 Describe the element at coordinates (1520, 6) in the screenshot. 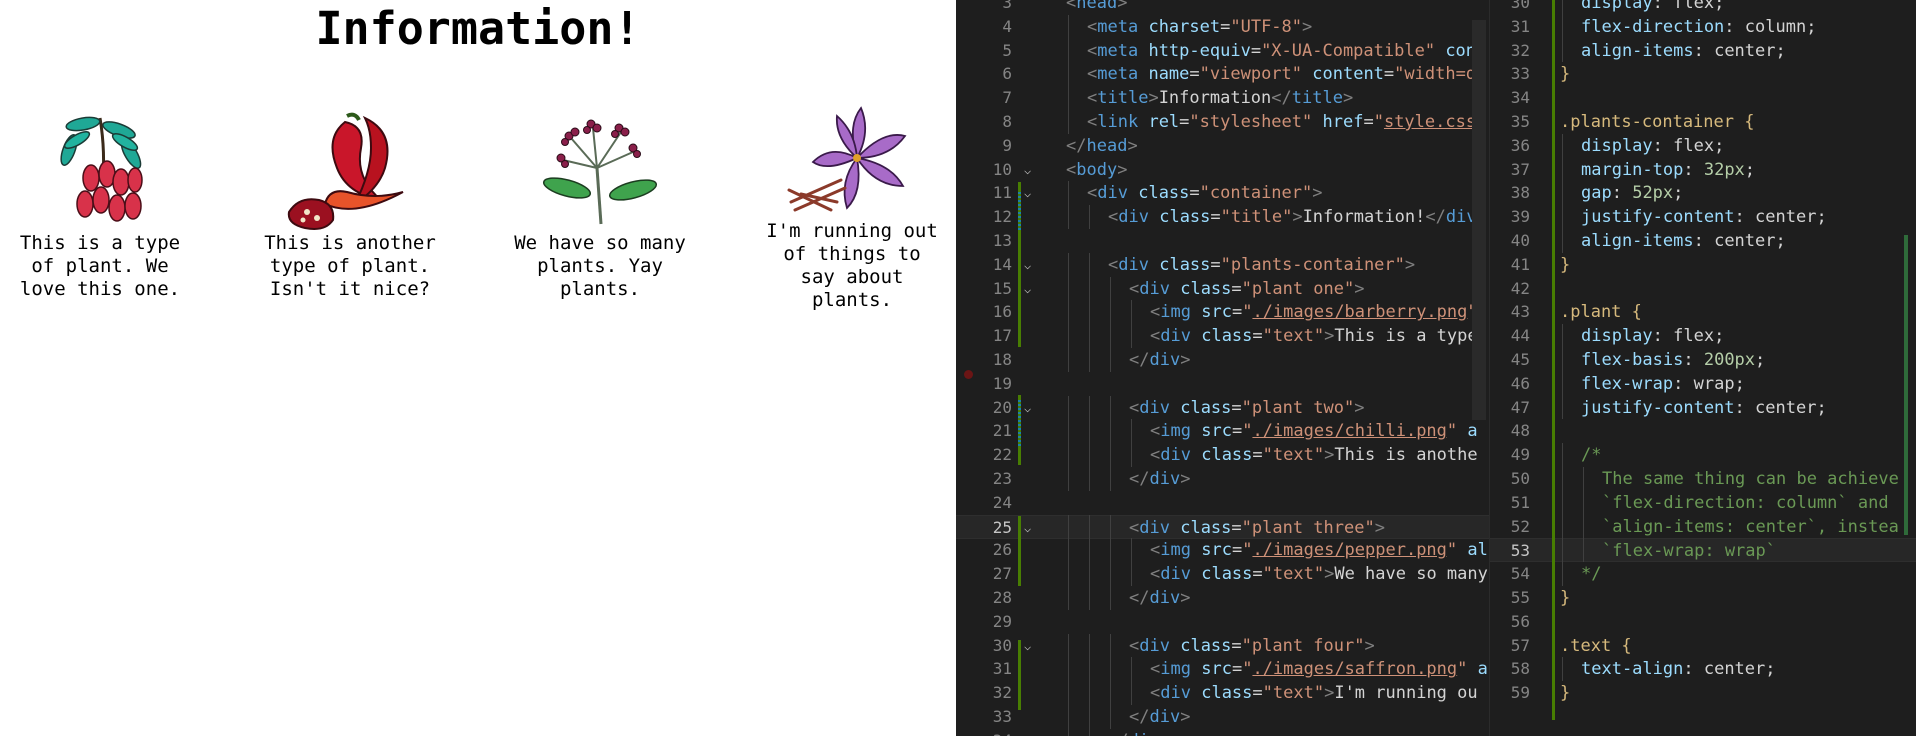

I see `line-number: 30` at that location.